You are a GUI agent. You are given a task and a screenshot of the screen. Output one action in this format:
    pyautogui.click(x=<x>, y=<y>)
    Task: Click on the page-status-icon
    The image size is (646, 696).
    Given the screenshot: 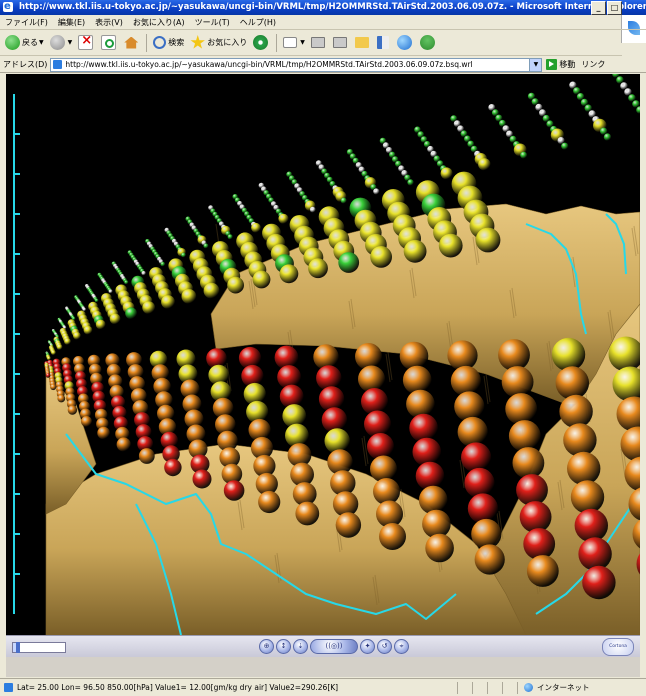 What is the action you would take?
    pyautogui.click(x=8, y=687)
    